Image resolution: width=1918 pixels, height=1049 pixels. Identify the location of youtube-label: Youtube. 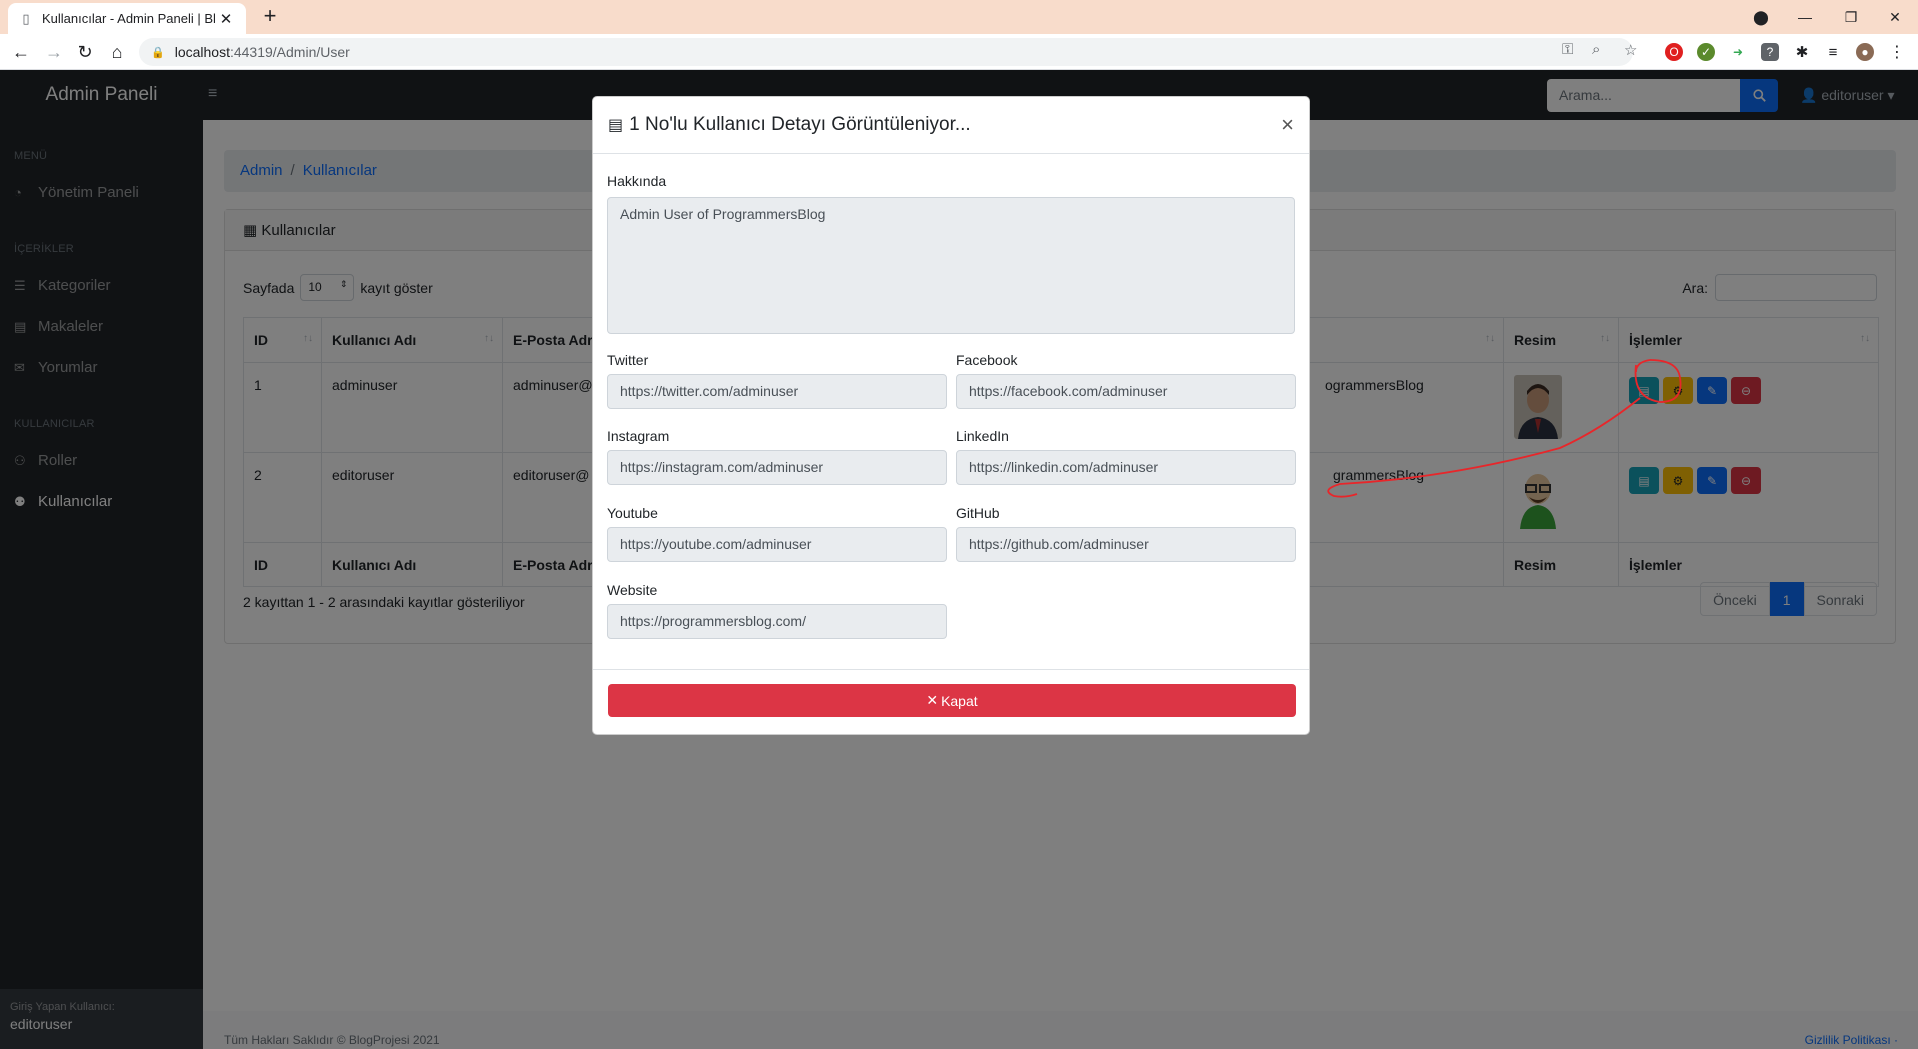
(632, 513).